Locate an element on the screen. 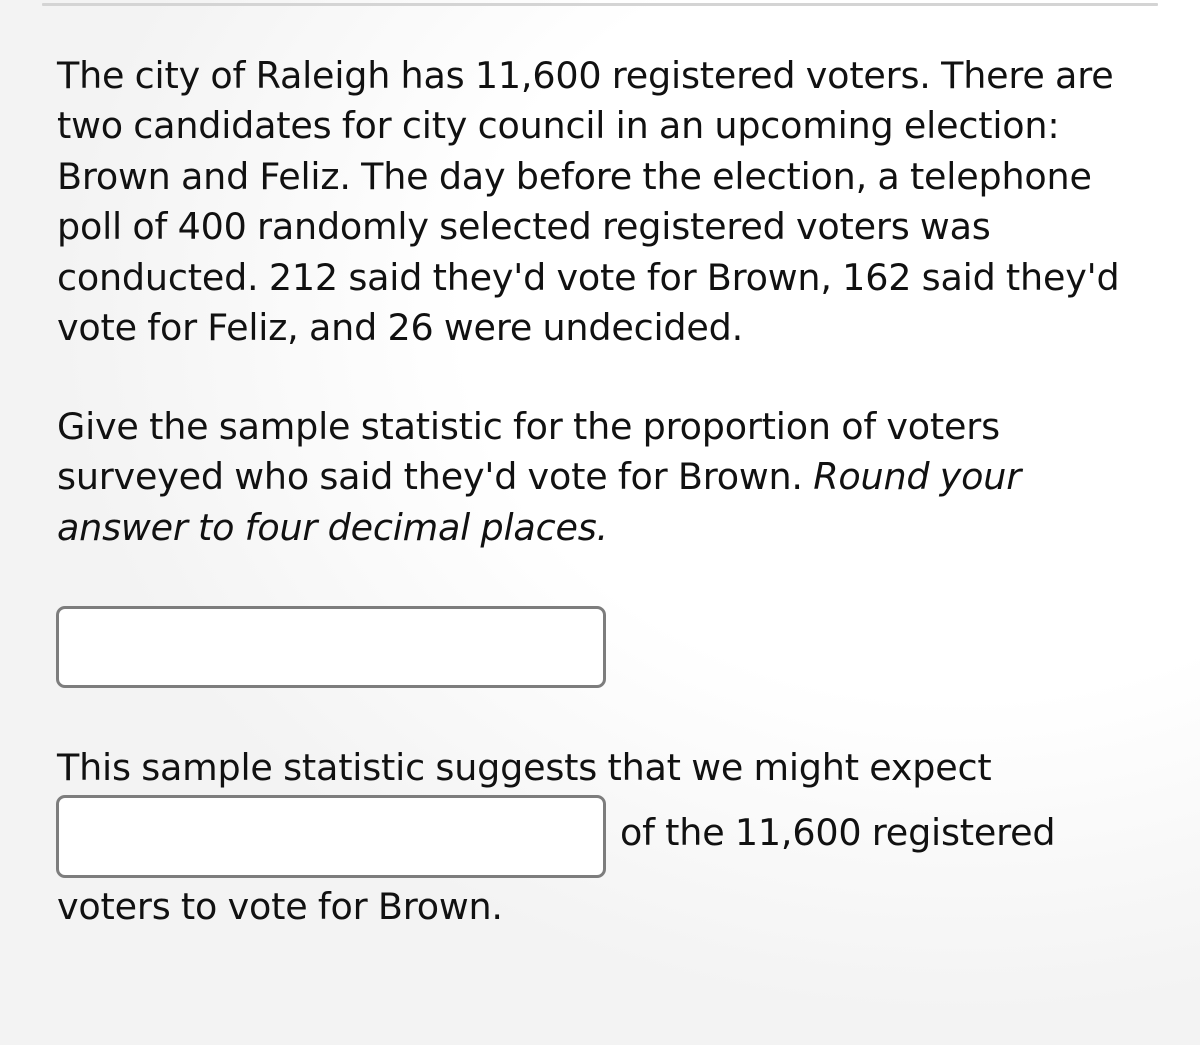  followup-text-end: voters to vote for Brown. is located at coordinates (280, 906).